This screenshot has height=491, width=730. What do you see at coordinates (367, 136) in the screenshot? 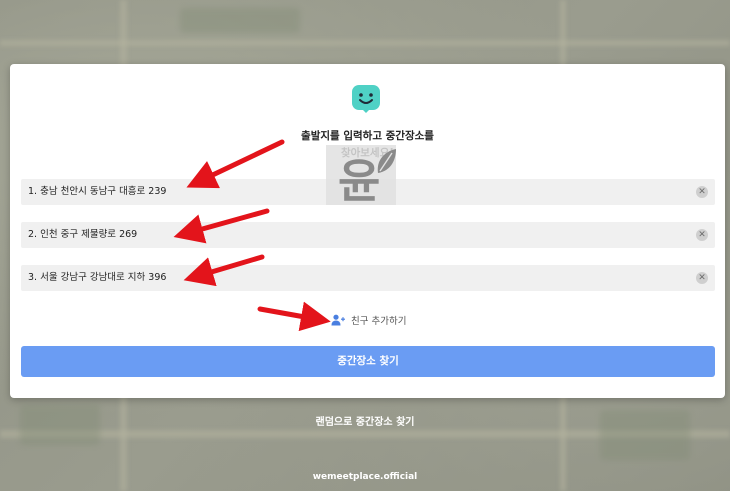
I see `intro-line-1: 출발지를 입력하고 중간장소를` at bounding box center [367, 136].